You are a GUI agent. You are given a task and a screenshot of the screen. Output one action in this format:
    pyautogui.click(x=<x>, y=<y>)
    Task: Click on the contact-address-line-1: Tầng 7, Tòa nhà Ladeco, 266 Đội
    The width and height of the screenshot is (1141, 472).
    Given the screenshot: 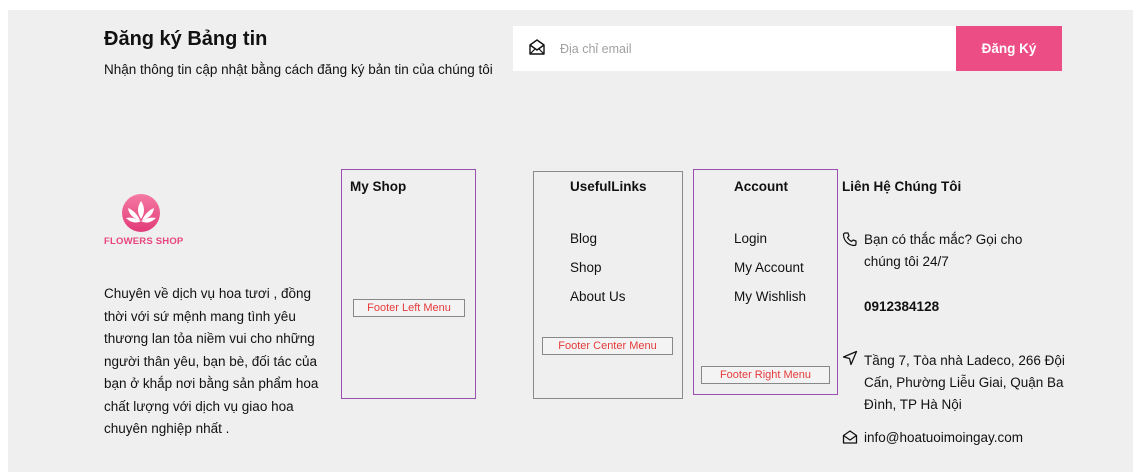 What is the action you would take?
    pyautogui.click(x=964, y=360)
    